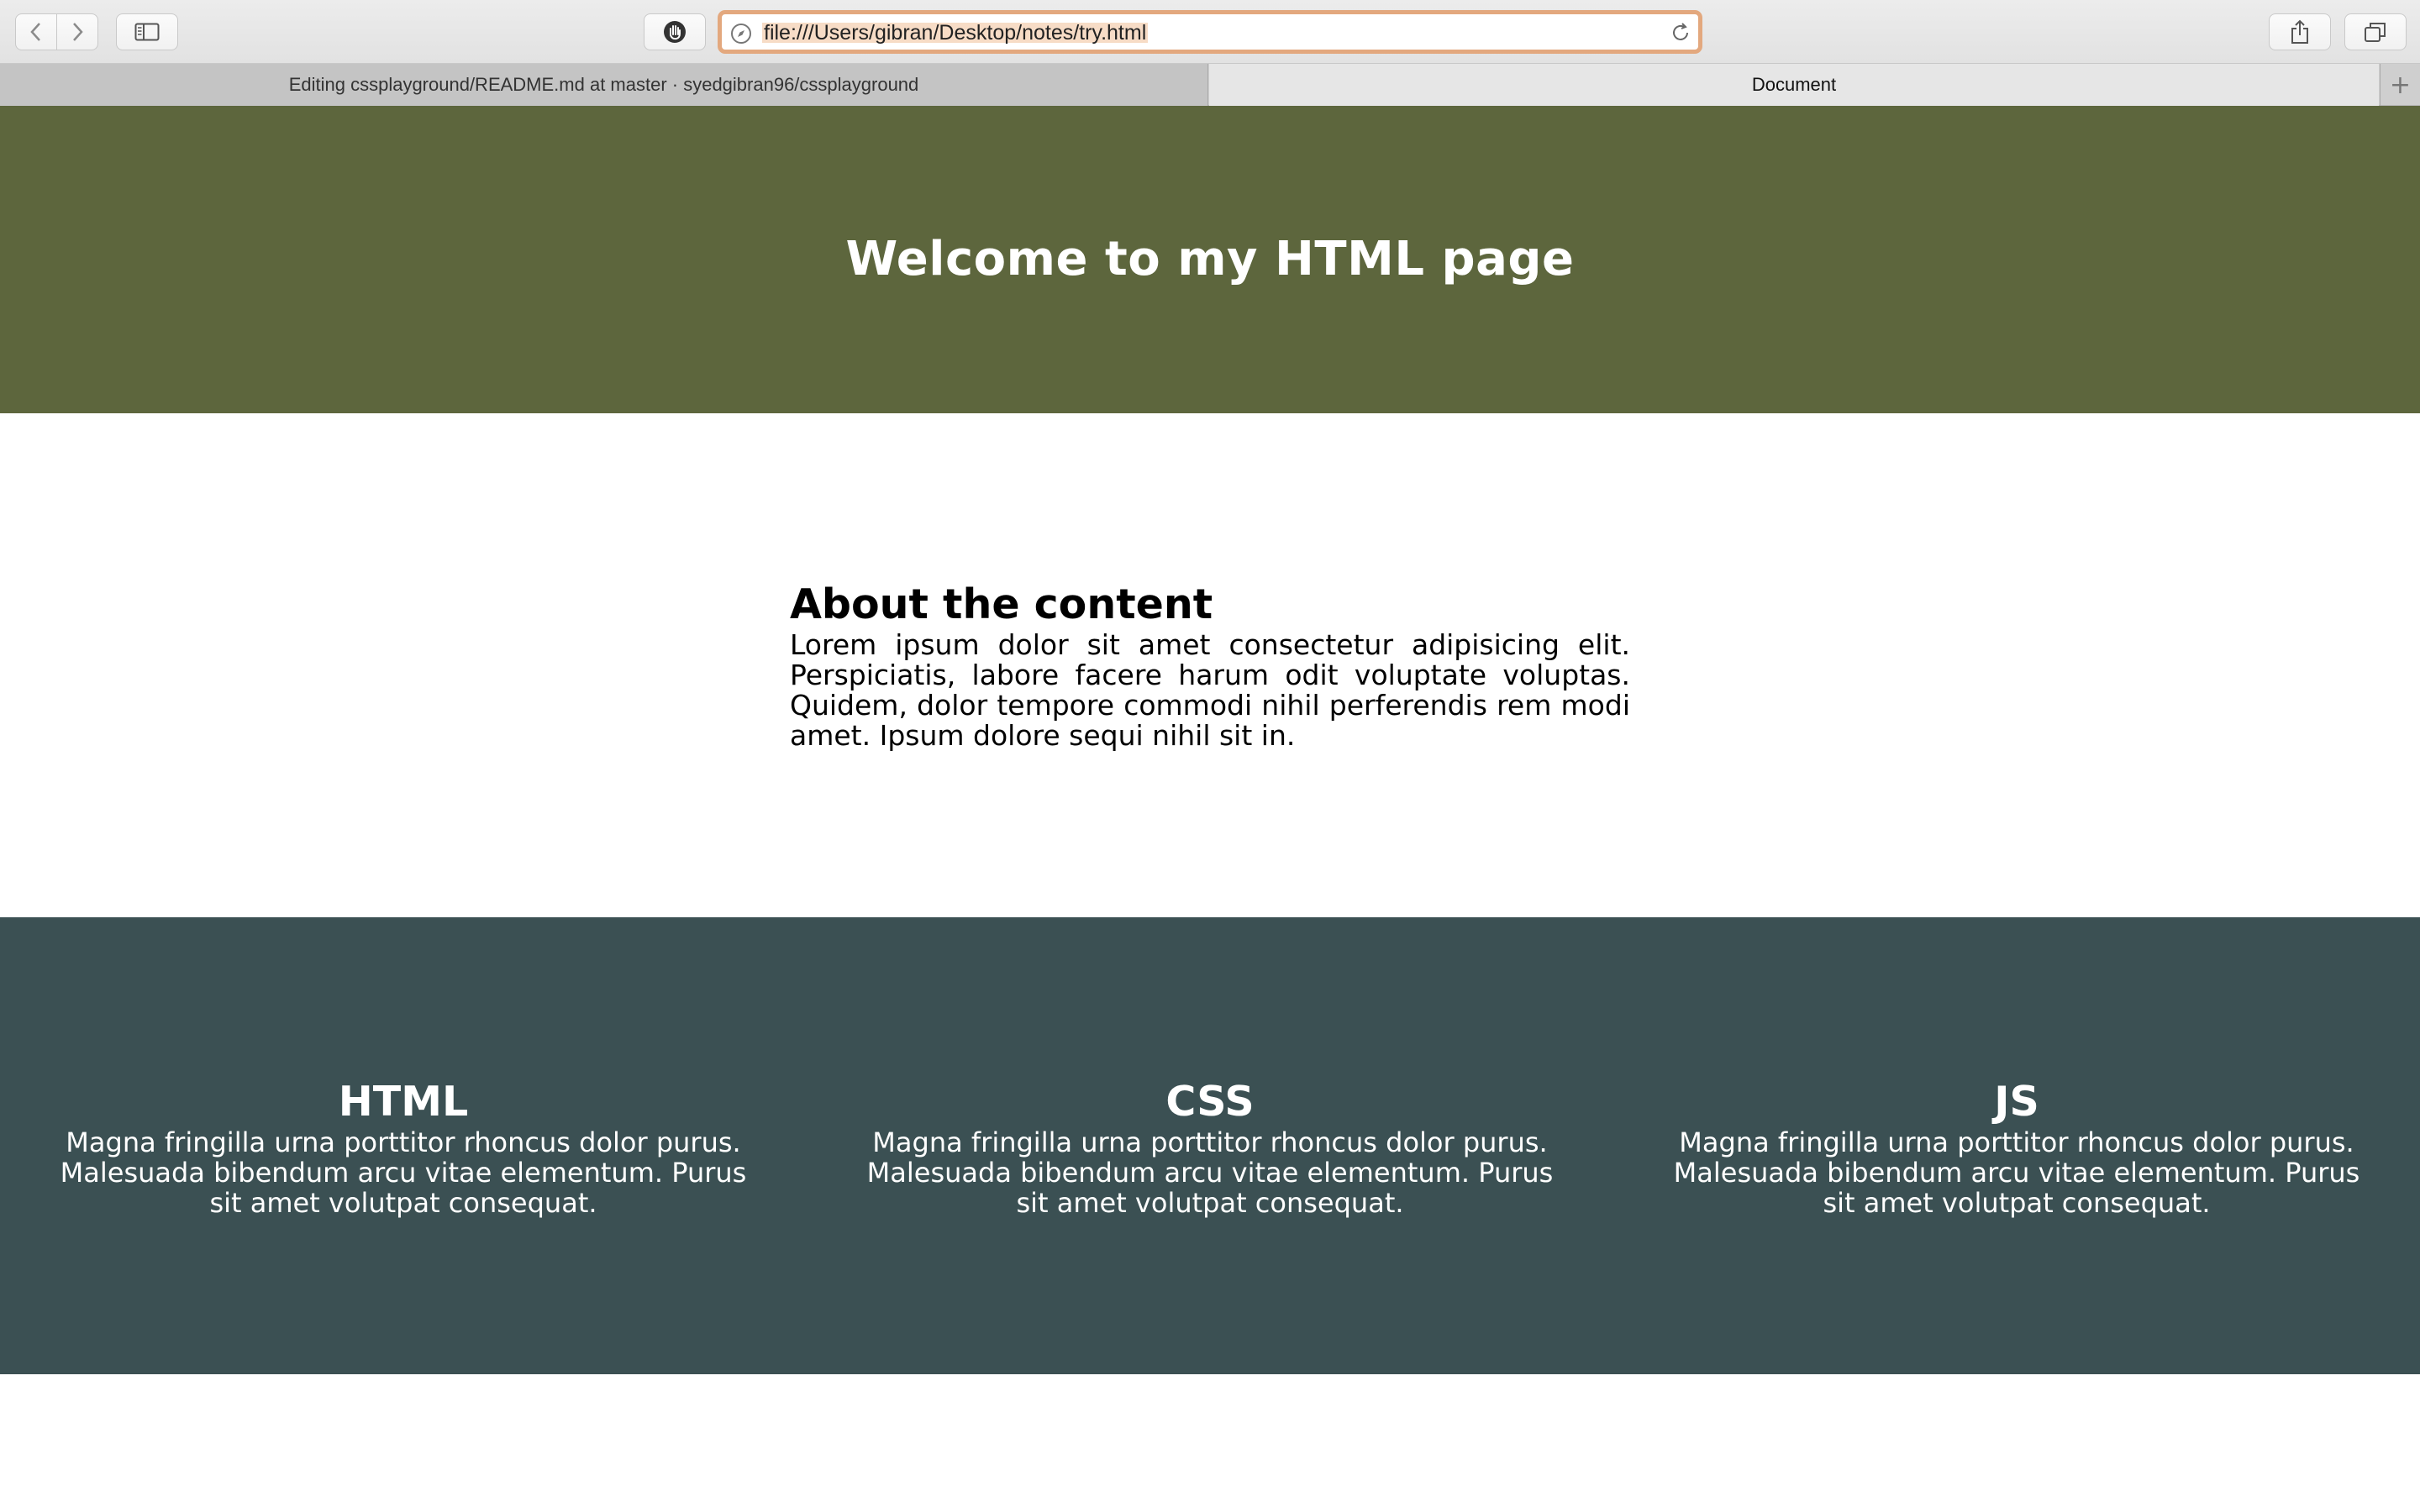  I want to click on page-title: Welcome to my HTML page, so click(1210, 258).